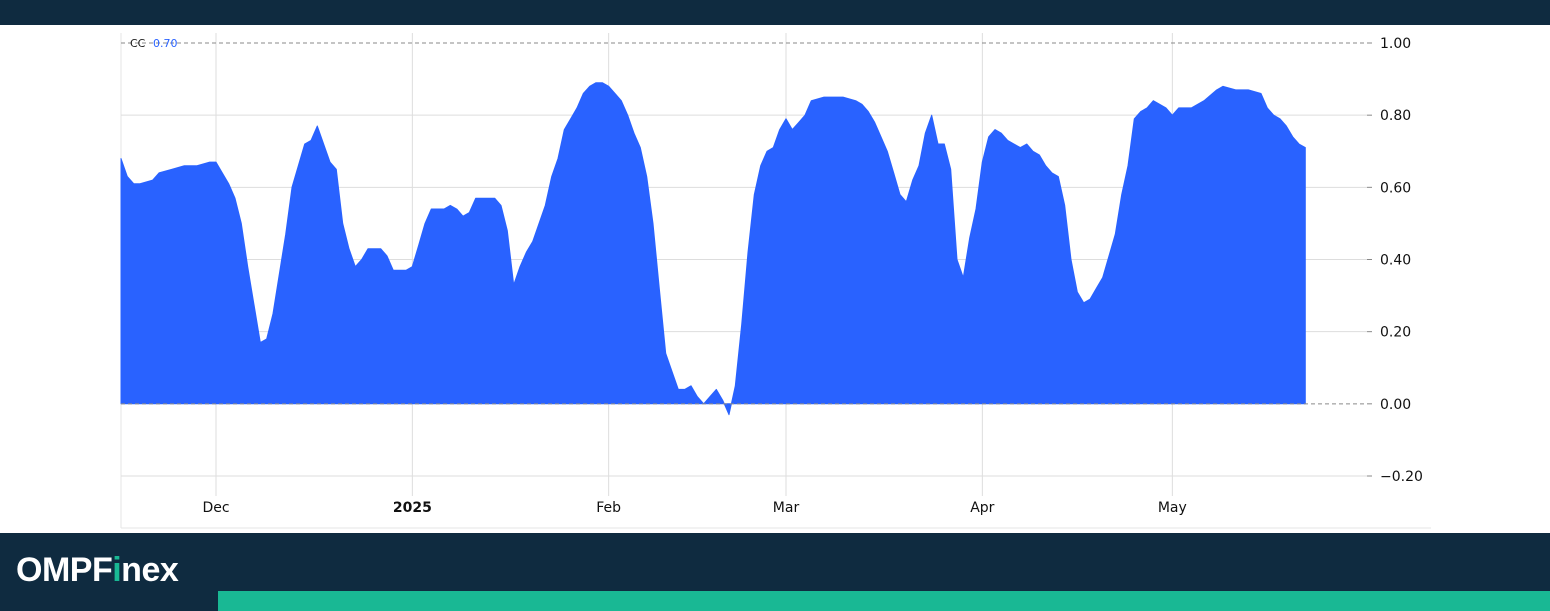 The width and height of the screenshot is (1550, 611). Describe the element at coordinates (412, 508) in the screenshot. I see `x-tick-label: 2025` at that location.